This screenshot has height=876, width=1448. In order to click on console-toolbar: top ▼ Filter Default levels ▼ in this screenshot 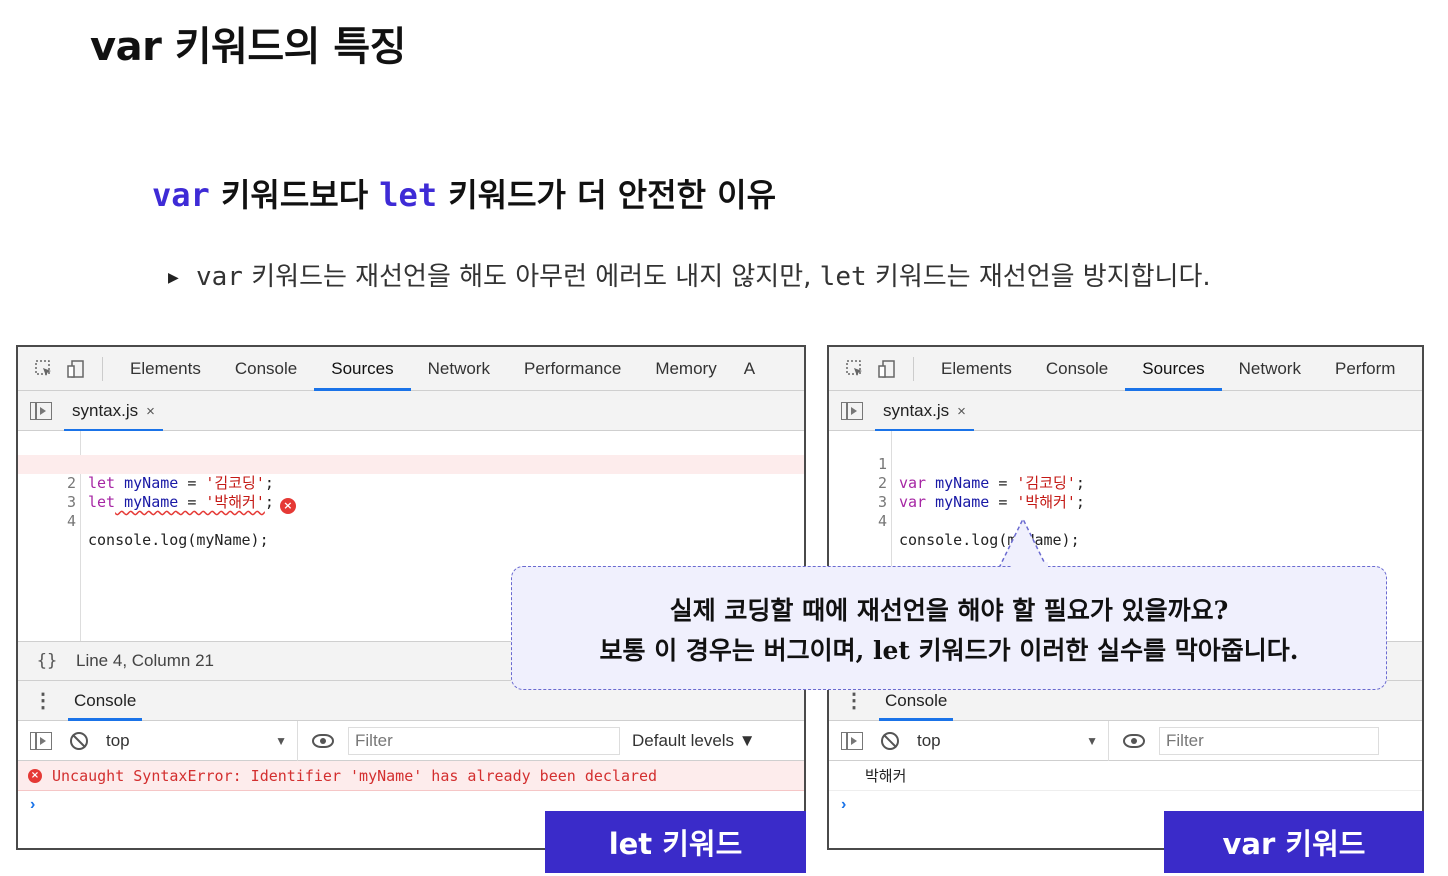, I will do `click(411, 740)`.